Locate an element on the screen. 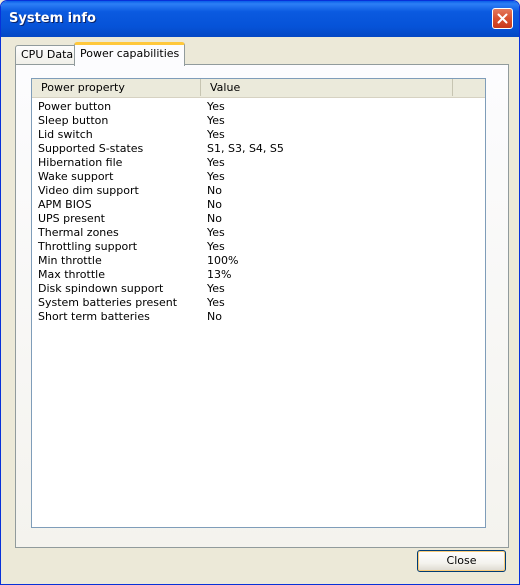 The height and width of the screenshot is (585, 520). title-bar: System info is located at coordinates (260, 19).